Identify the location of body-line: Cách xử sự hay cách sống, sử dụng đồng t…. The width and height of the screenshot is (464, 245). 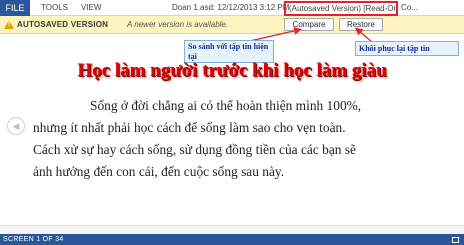
(194, 149).